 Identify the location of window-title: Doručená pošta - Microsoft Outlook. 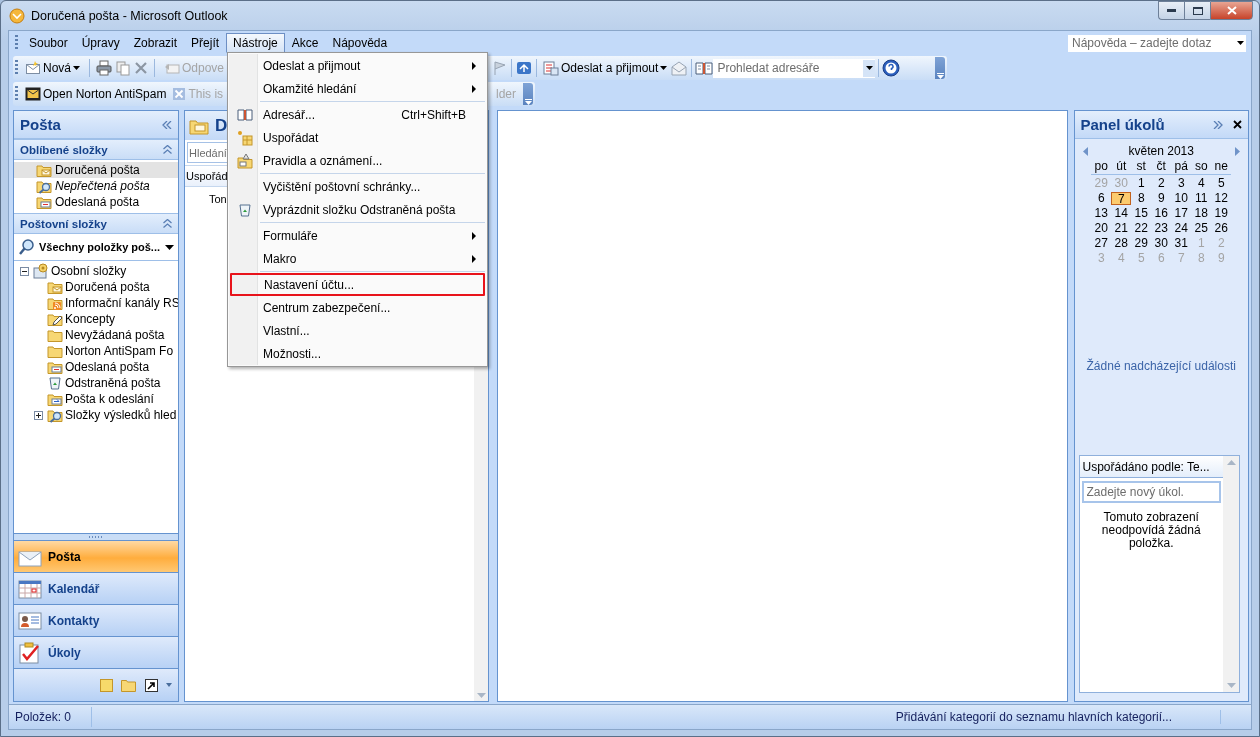
(130, 15).